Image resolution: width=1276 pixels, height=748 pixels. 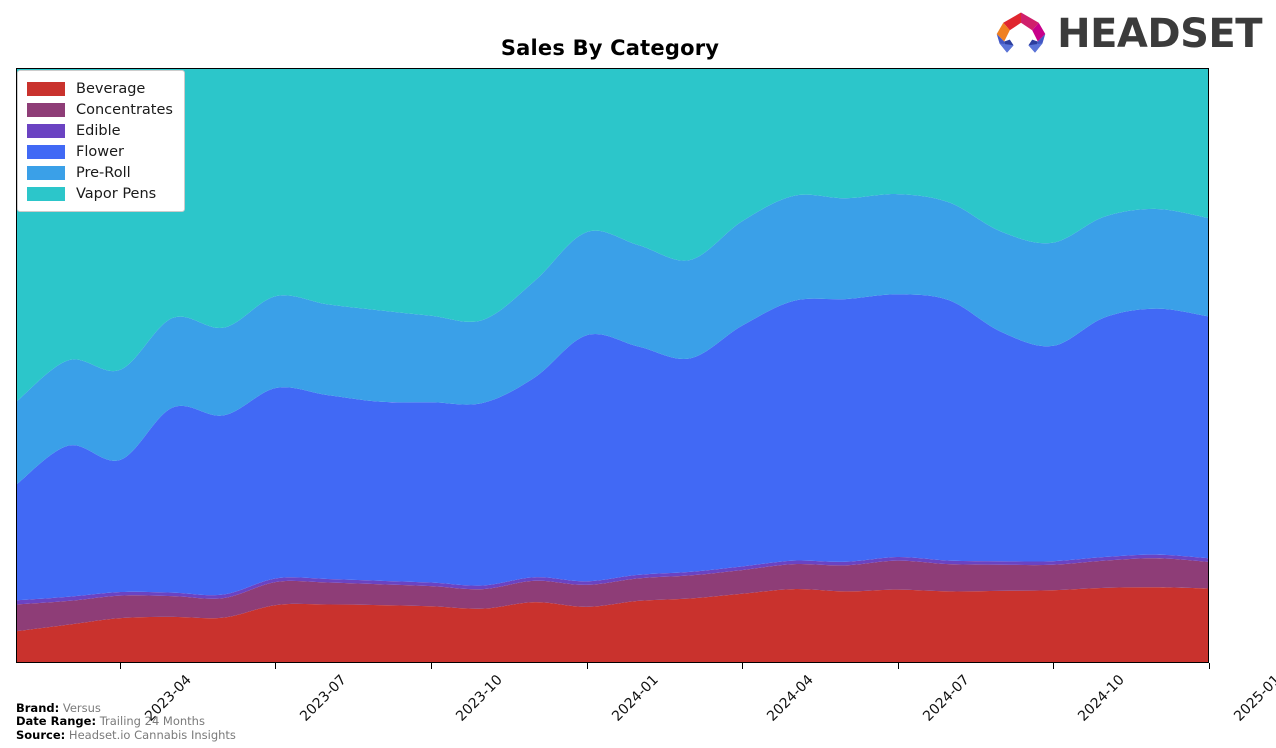 I want to click on footer-label: Brand:, so click(x=38, y=707).